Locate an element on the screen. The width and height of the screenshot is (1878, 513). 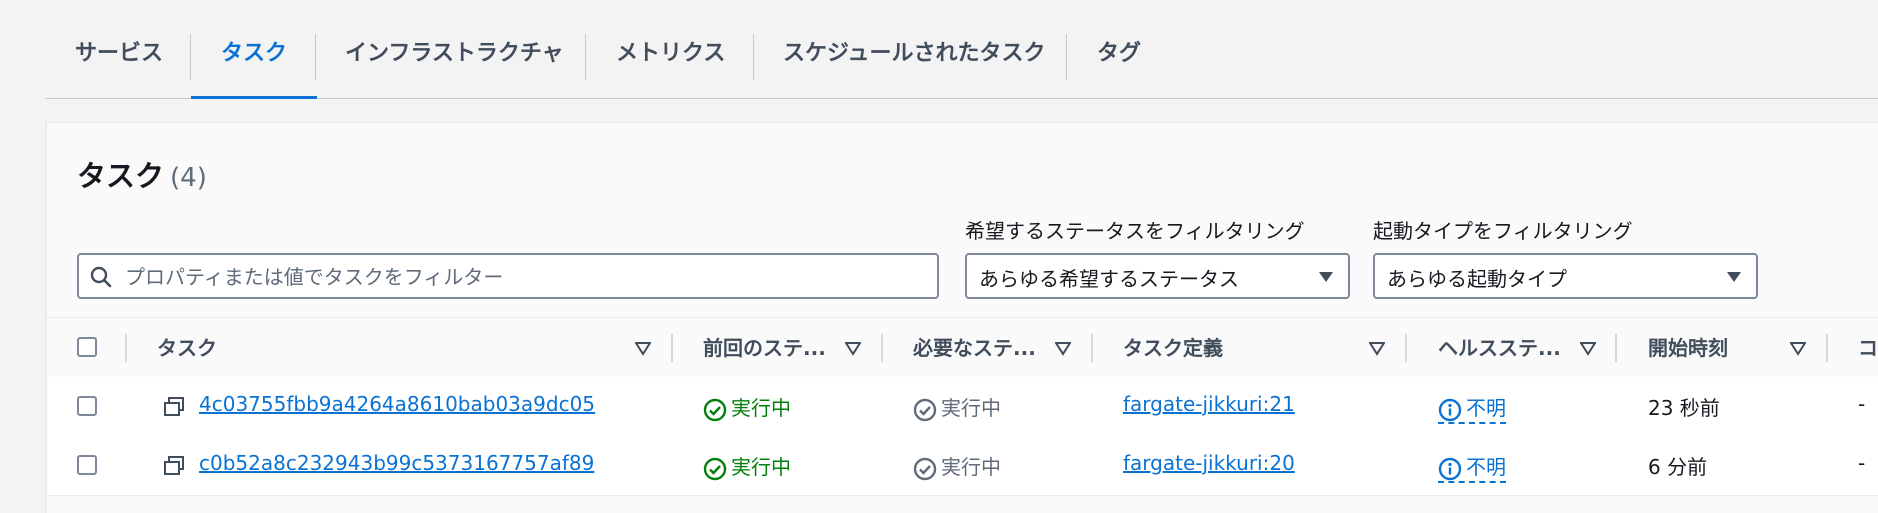
tab-scheduled-tasks: スケジュールされたタスク is located at coordinates (914, 49).